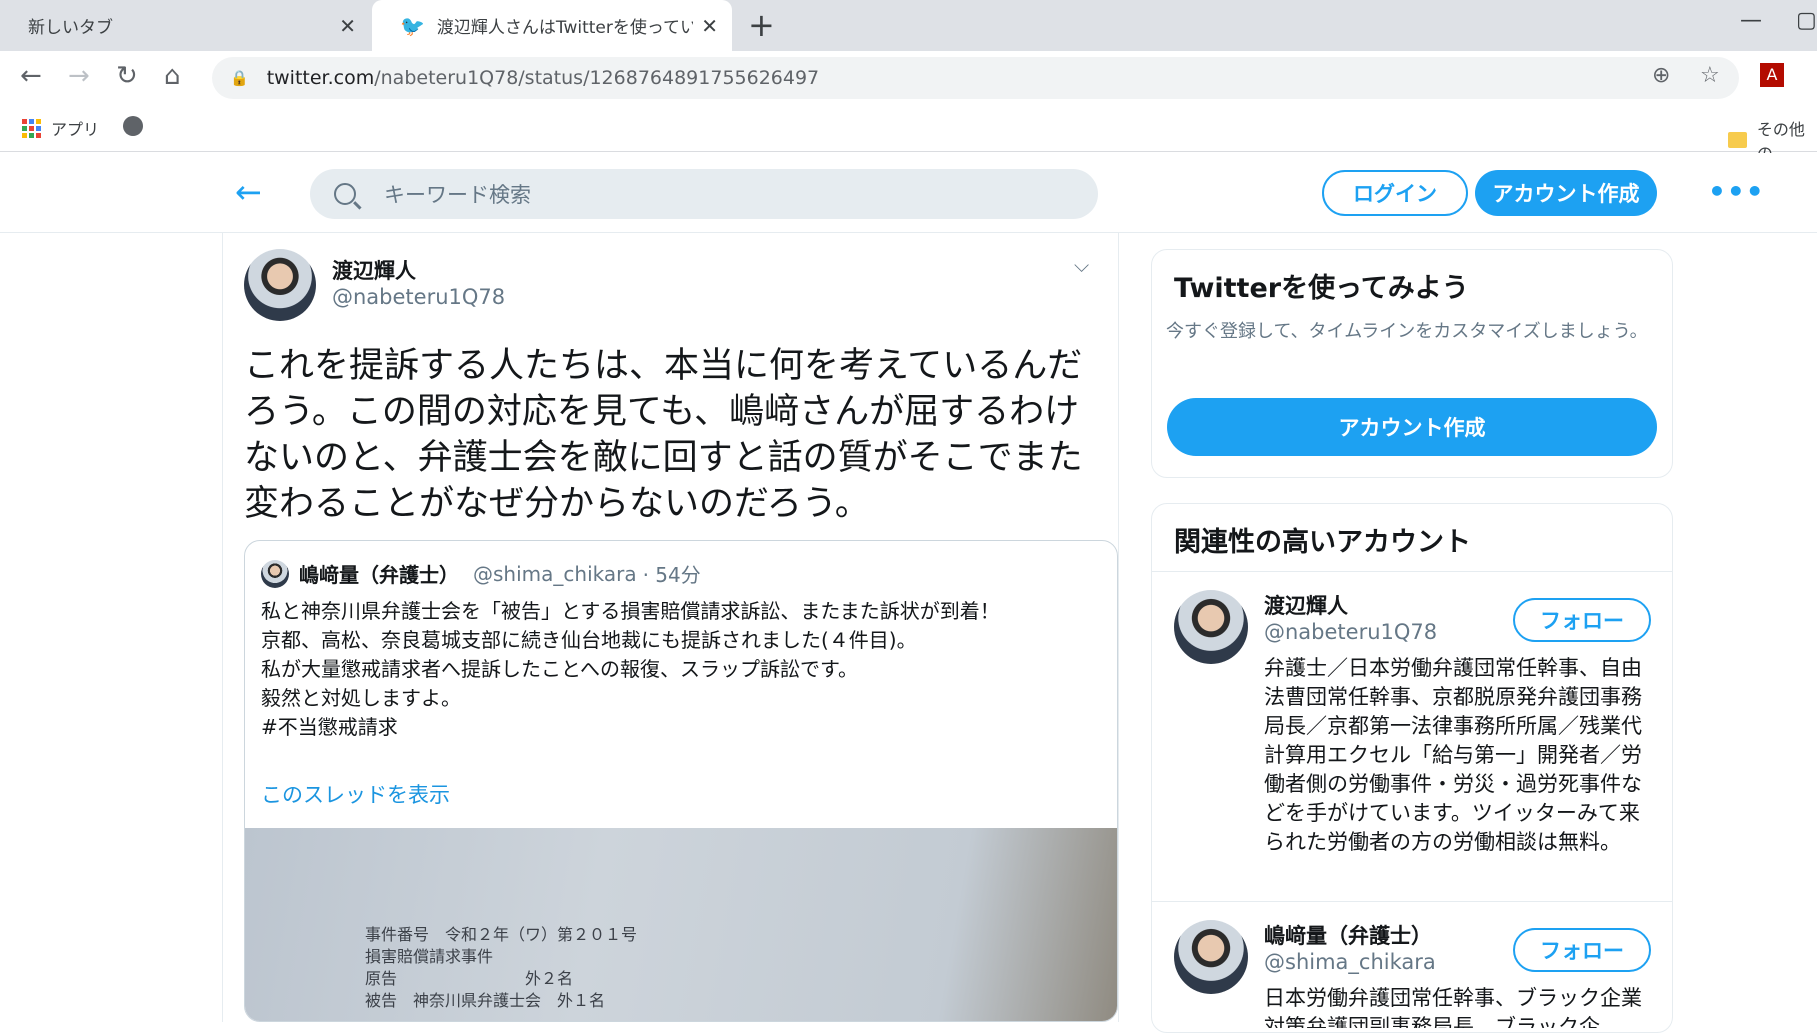  I want to click on url-host: twitter.com, so click(320, 78).